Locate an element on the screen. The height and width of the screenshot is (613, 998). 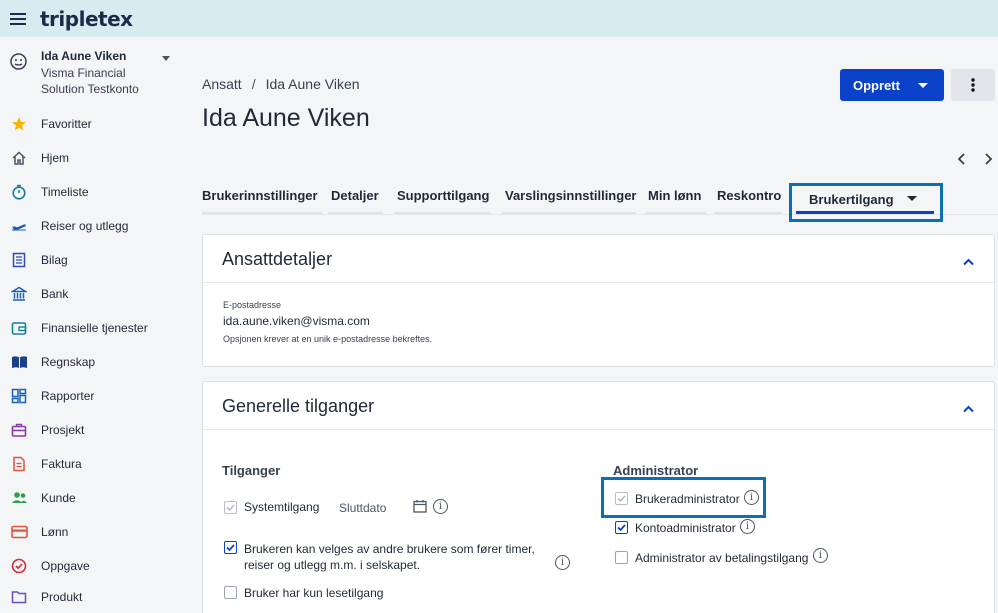
create-button: Opprett is located at coordinates (892, 85).